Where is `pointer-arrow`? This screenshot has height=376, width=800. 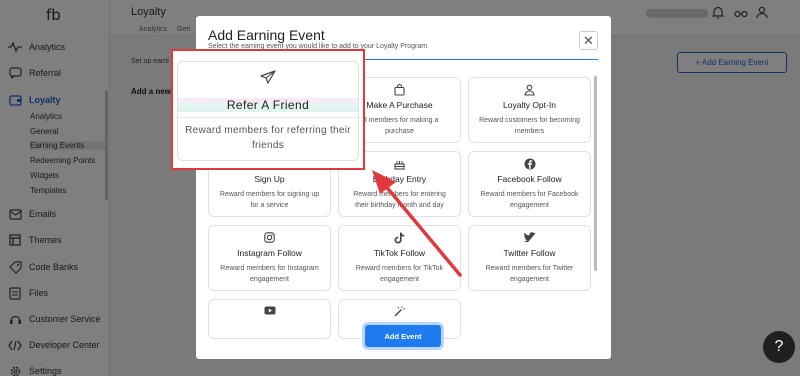 pointer-arrow is located at coordinates (417, 223).